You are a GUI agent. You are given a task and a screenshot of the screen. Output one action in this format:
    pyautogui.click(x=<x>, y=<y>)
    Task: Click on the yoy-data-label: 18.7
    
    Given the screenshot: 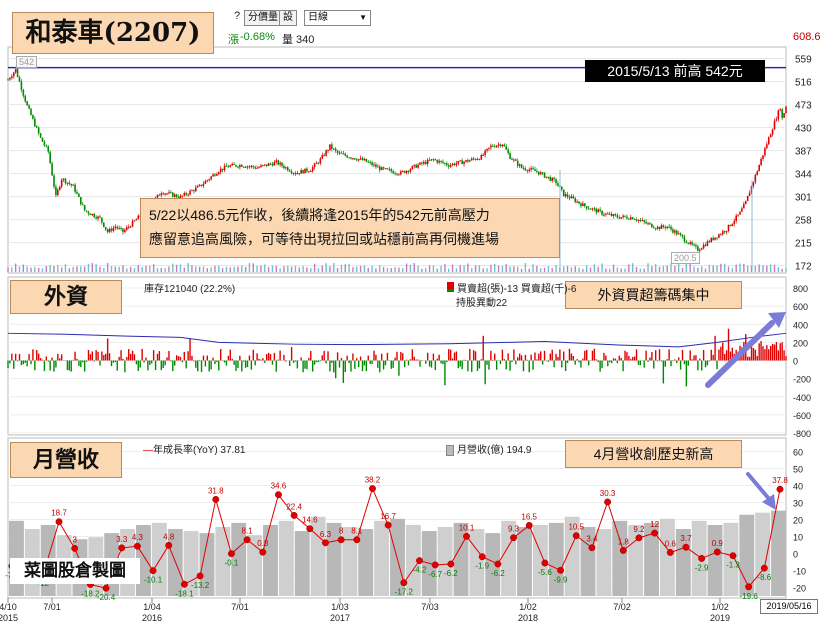 What is the action you would take?
    pyautogui.click(x=59, y=513)
    